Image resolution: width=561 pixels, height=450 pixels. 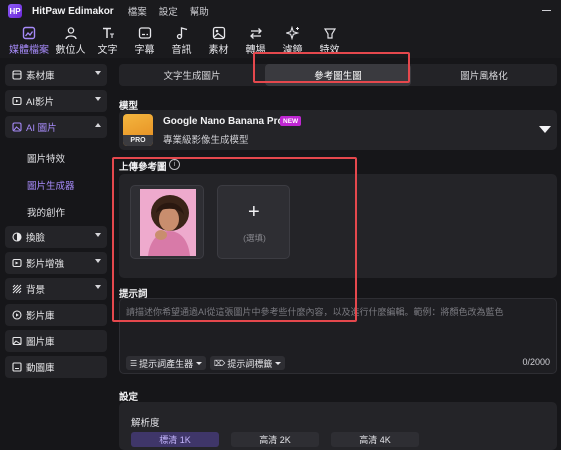 What do you see at coordinates (275, 439) in the screenshot?
I see `resolution-2k-button: 高清 2K` at bounding box center [275, 439].